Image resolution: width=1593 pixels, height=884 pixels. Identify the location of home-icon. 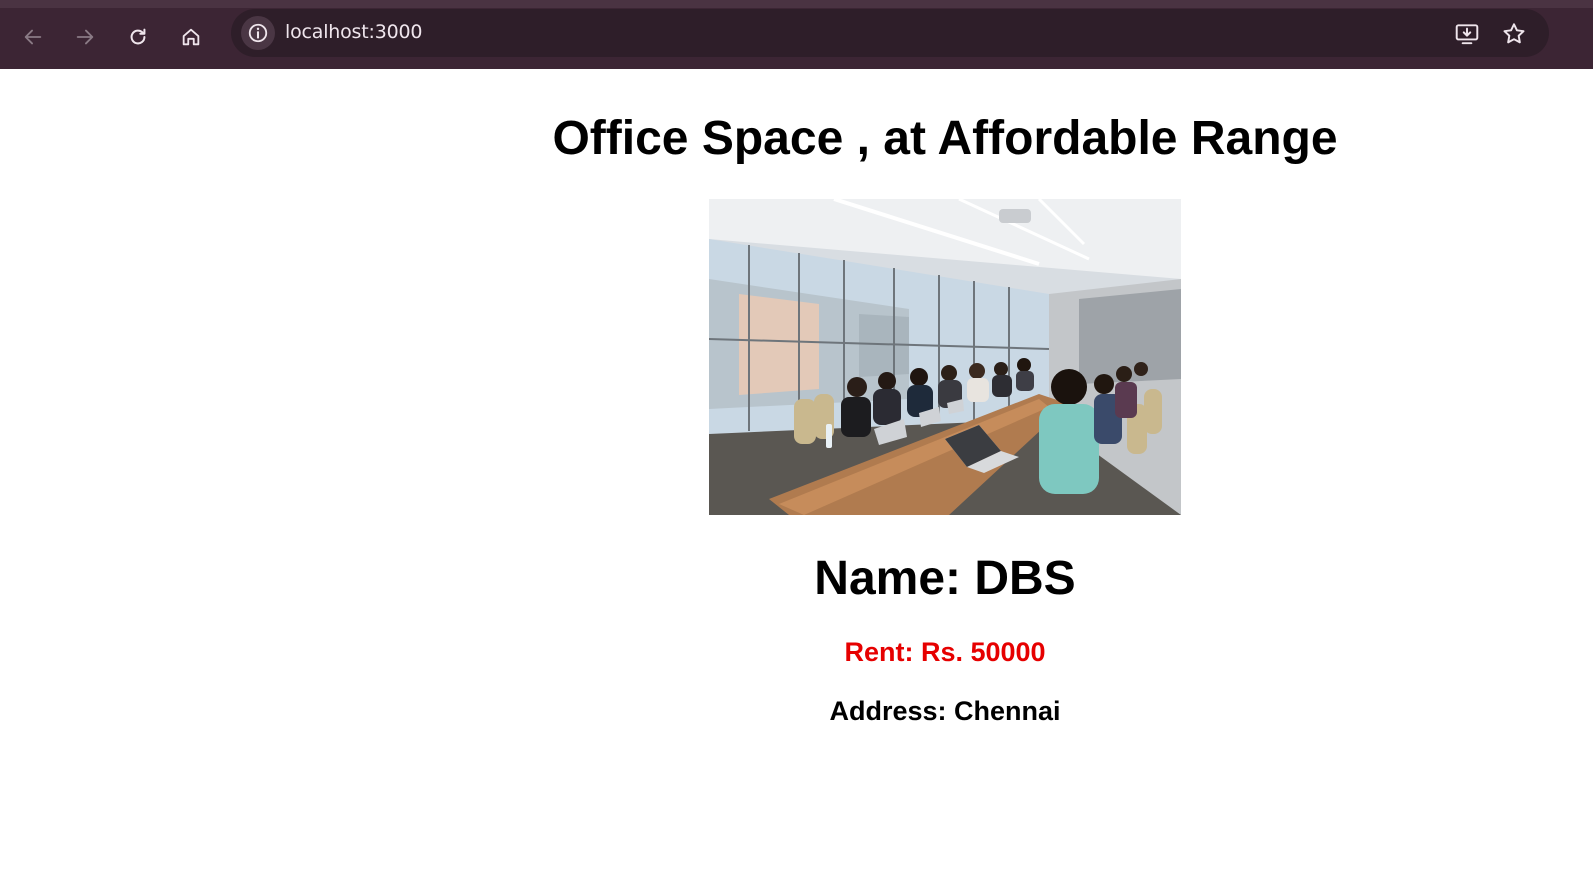
(191, 37).